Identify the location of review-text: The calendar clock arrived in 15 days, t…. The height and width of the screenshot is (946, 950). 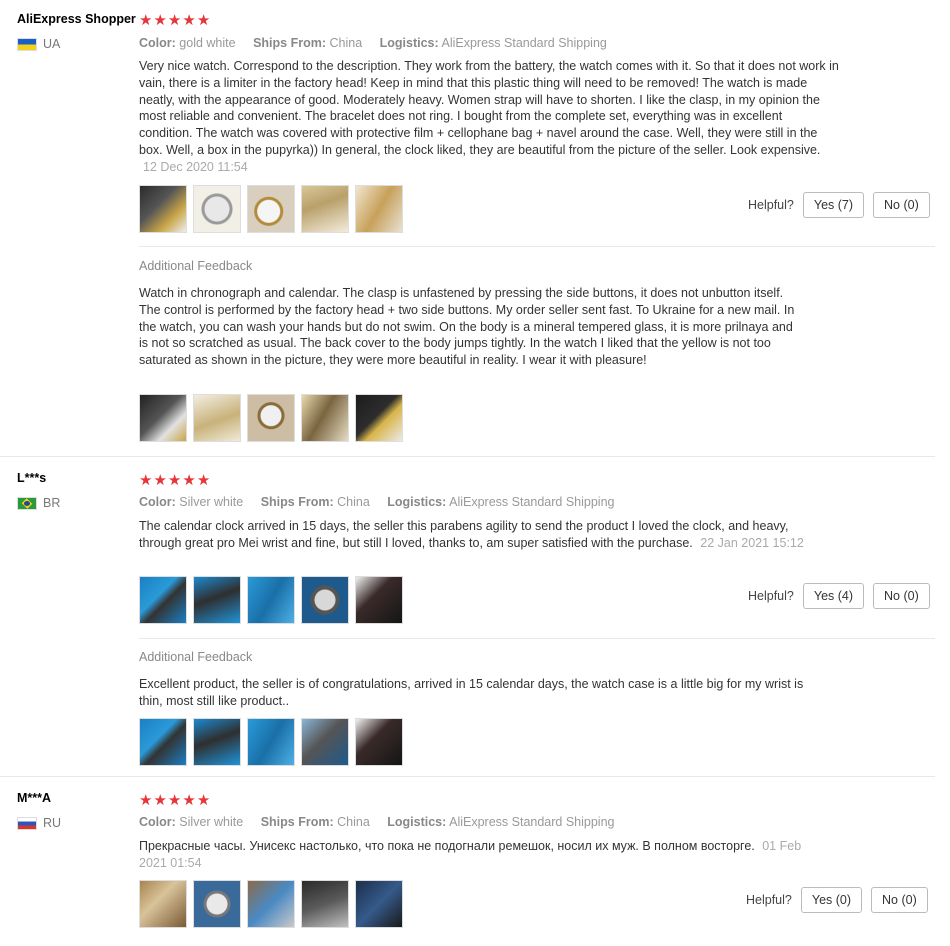
(484, 535).